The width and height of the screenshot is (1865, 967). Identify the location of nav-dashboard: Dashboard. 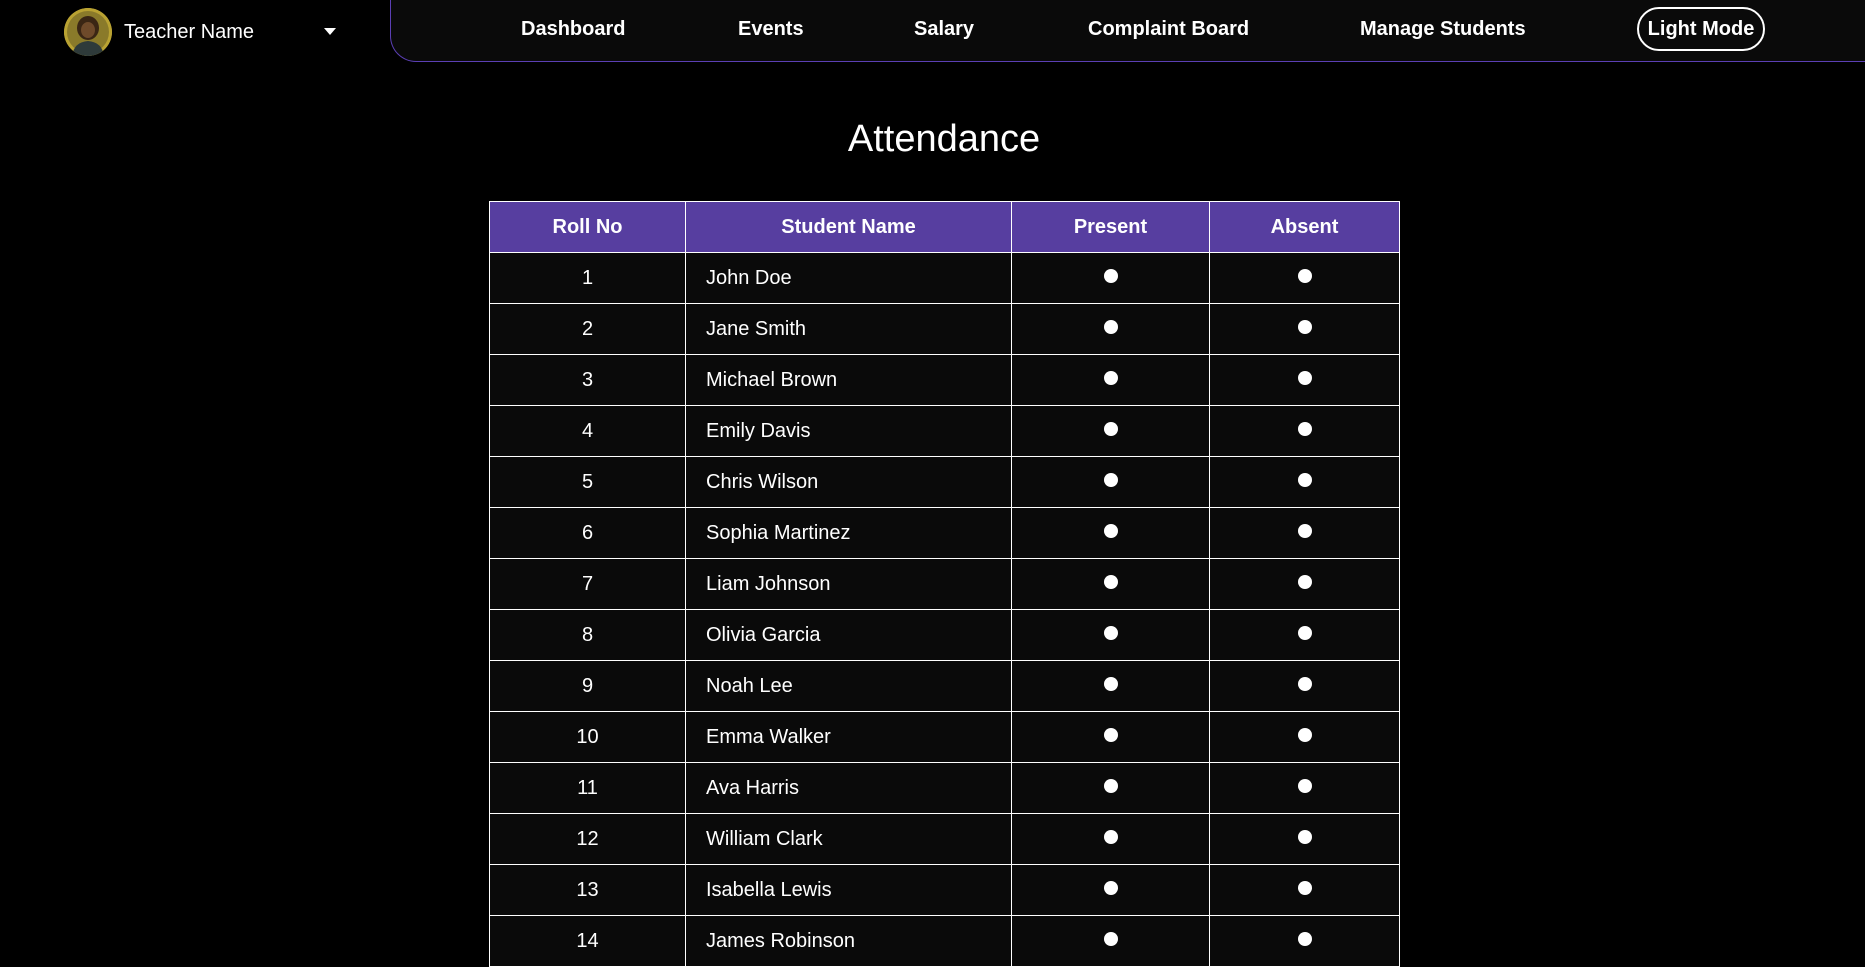
(573, 29).